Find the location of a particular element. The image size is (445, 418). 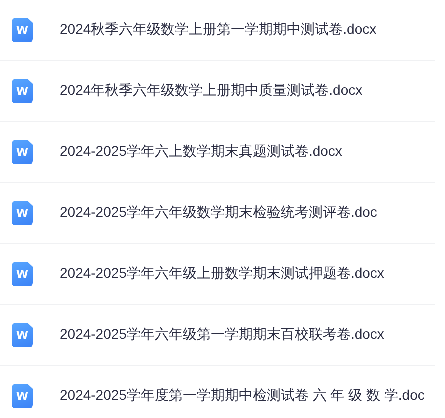

file-name: 2024-2025学年度第一学期期中检测试卷 六 年 级 数 学.doc is located at coordinates (242, 396).